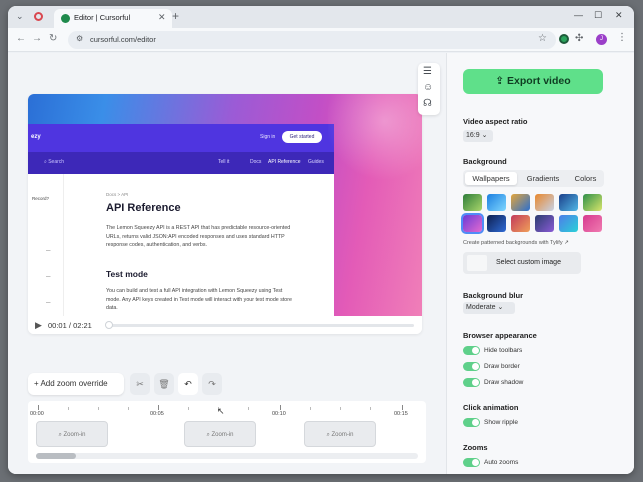  What do you see at coordinates (503, 350) in the screenshot?
I see `toggle-label: Hide toolbars` at bounding box center [503, 350].